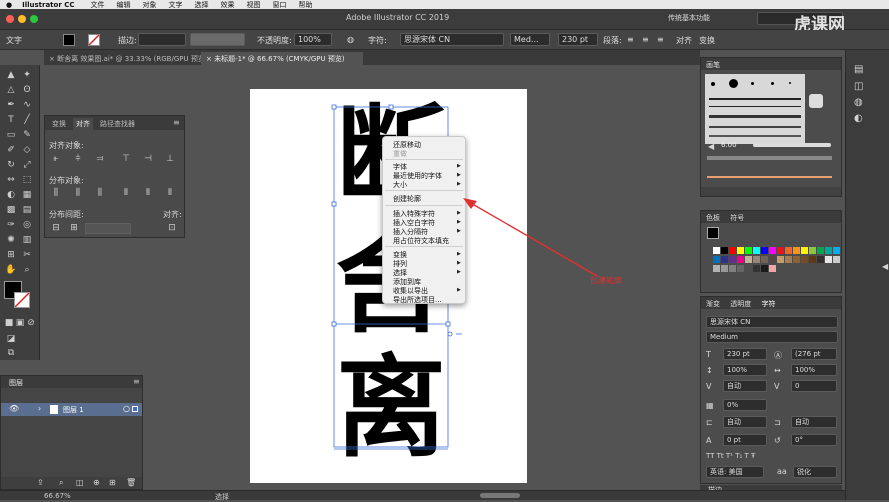 This screenshot has width=889, height=502. Describe the element at coordinates (56, 159) in the screenshot. I see `horizontal-align-left-icon: ⫦` at that location.